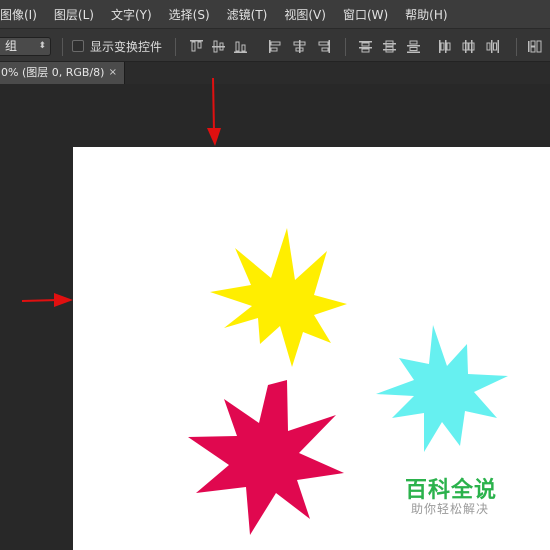 The width and height of the screenshot is (550, 550). I want to click on close-icon: ×, so click(113, 73).